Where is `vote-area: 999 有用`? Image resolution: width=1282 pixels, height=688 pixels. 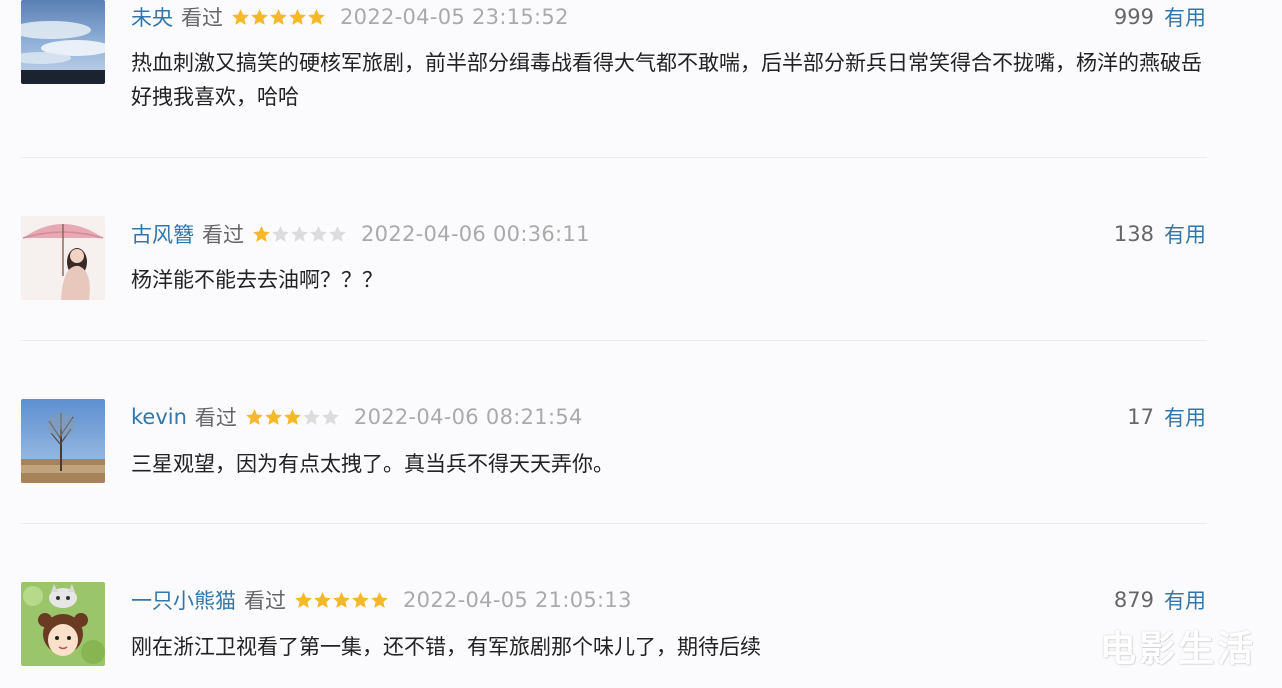
vote-area: 999 有用 is located at coordinates (1160, 17).